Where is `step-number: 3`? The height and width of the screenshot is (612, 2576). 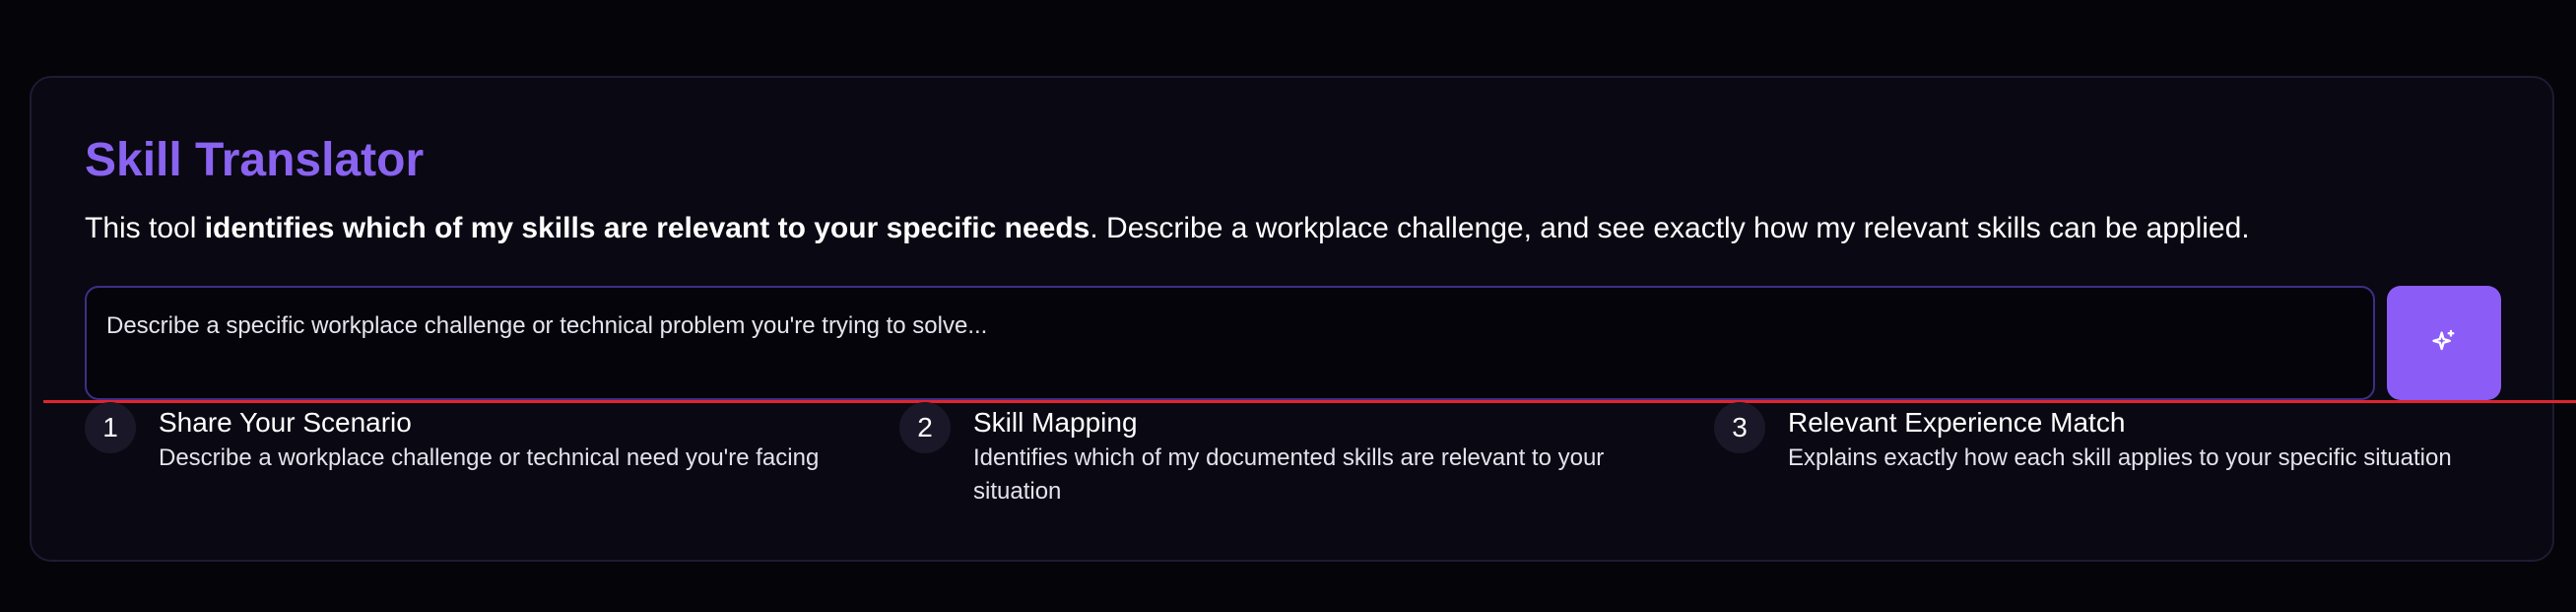
step-number: 3 is located at coordinates (1740, 427).